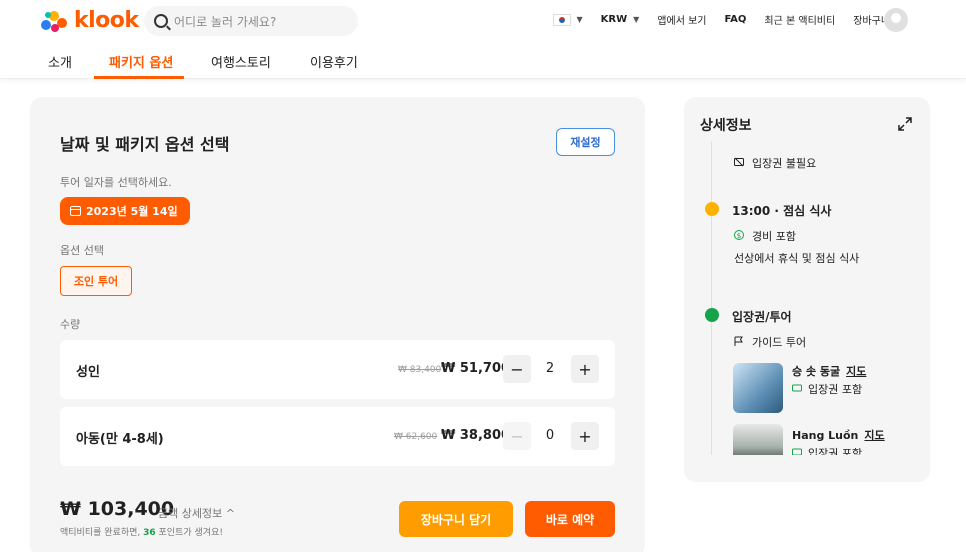 The image size is (966, 552). I want to click on place-name: 승 솟 동굴 지도, so click(829, 371).